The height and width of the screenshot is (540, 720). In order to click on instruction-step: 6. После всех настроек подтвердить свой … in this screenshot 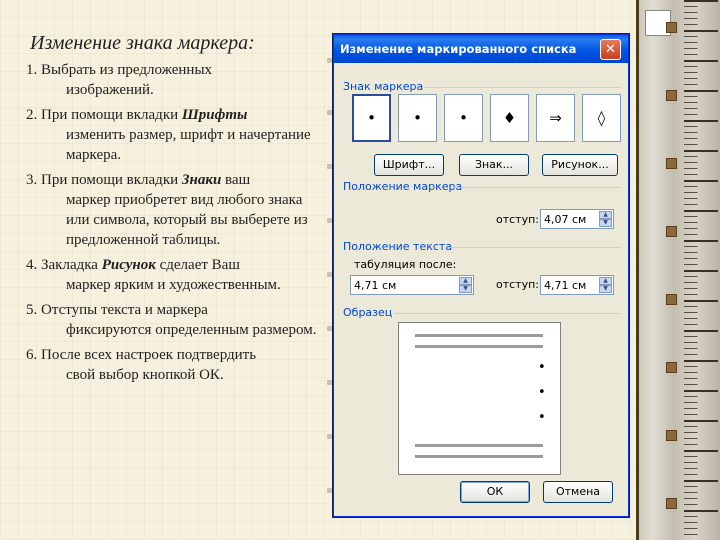, I will do `click(141, 365)`.